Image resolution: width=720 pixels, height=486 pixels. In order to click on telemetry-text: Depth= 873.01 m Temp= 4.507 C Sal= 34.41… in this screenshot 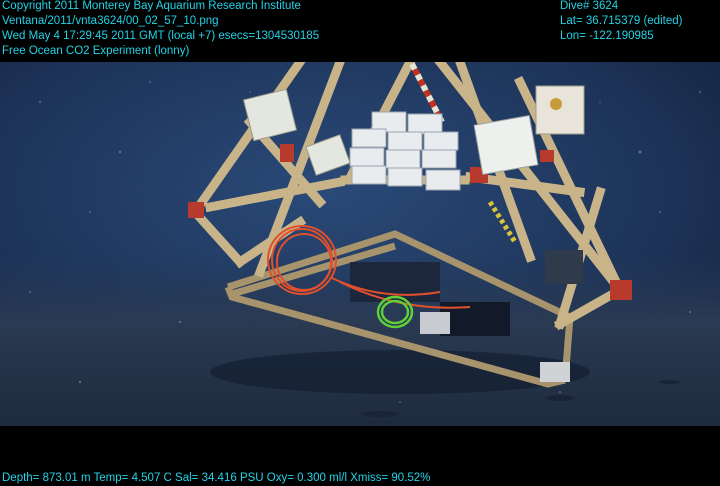, I will do `click(216, 478)`.